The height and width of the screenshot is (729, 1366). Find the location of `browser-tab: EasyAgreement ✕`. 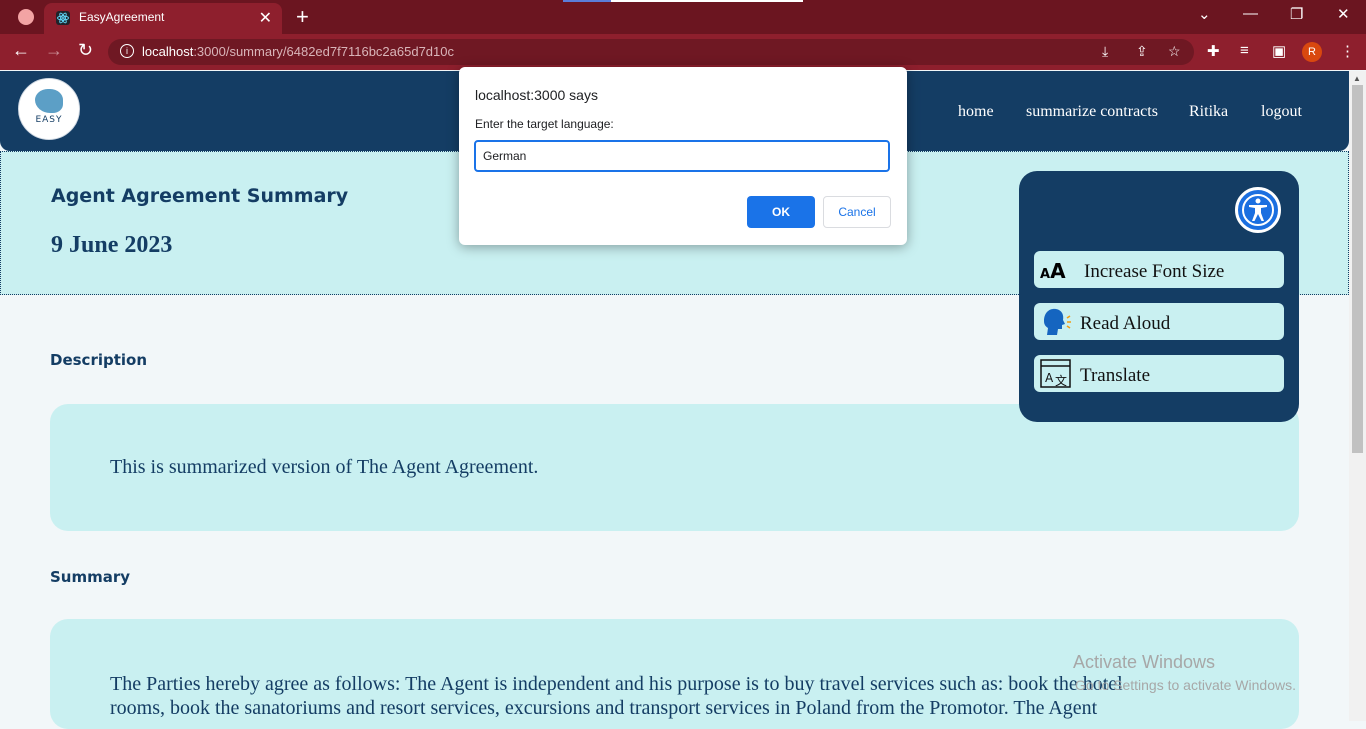

browser-tab: EasyAgreement ✕ is located at coordinates (163, 18).